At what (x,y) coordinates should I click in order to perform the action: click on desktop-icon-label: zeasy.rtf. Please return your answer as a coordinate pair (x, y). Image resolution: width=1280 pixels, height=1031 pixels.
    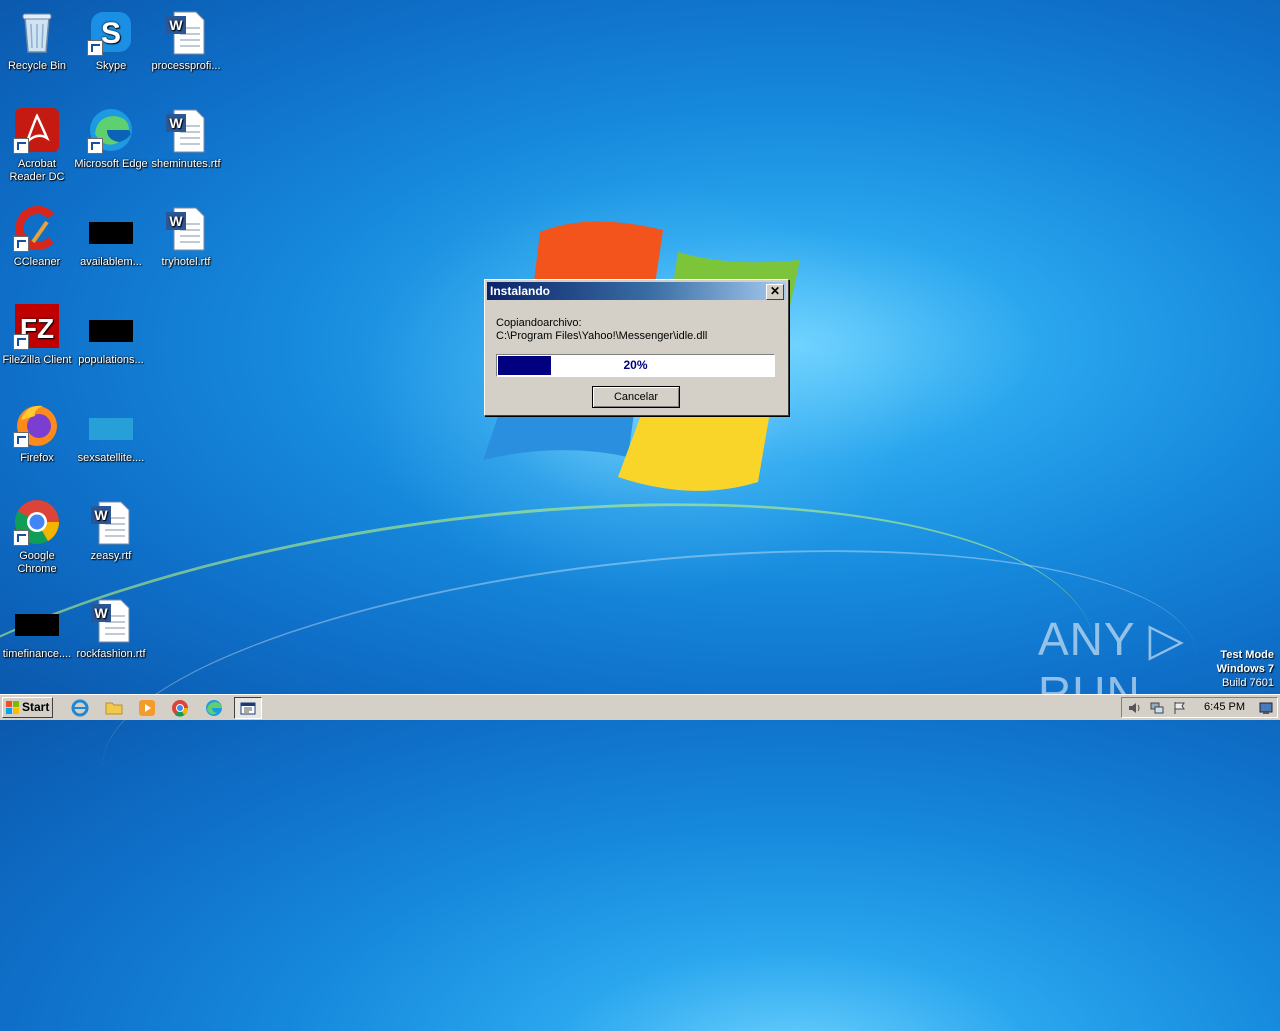
    Looking at the image, I should click on (111, 556).